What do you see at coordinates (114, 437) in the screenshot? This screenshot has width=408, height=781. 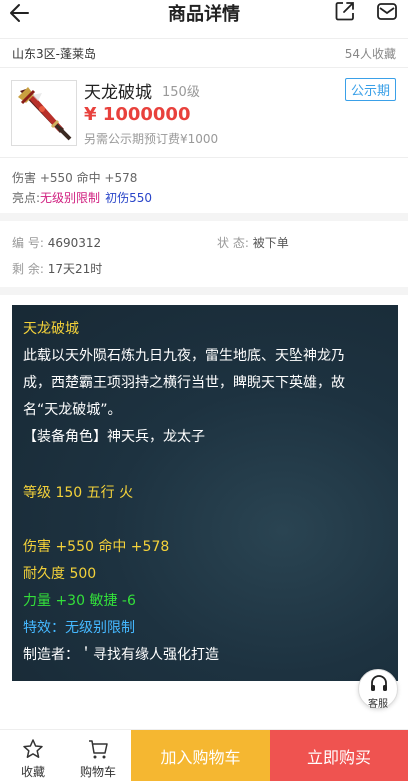 I see `desc-line: 【装备角色】神天兵，龙太子` at bounding box center [114, 437].